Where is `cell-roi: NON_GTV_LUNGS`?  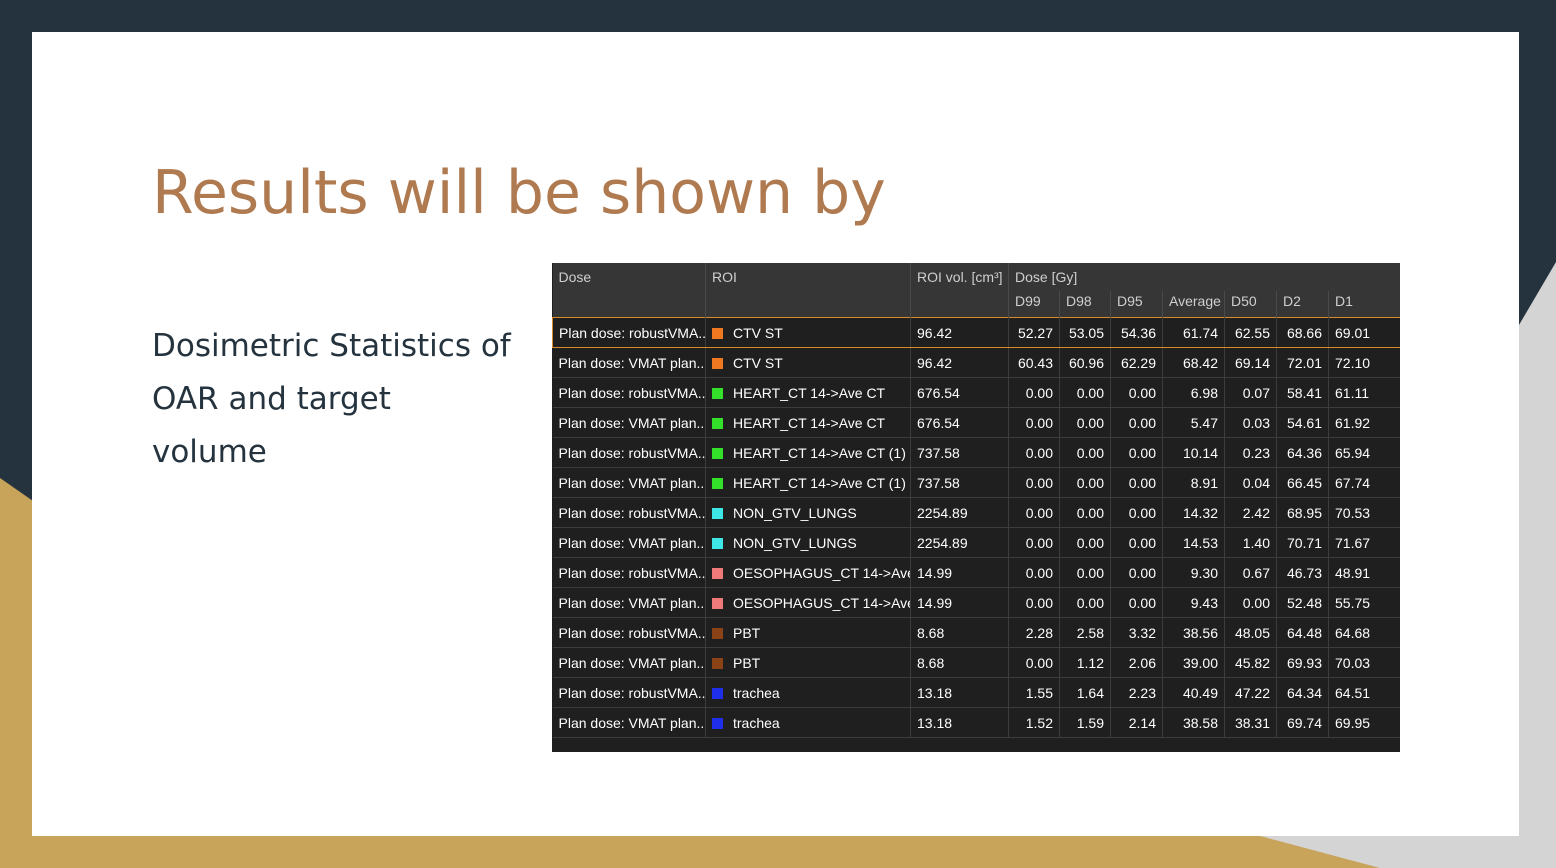 cell-roi: NON_GTV_LUNGS is located at coordinates (808, 512).